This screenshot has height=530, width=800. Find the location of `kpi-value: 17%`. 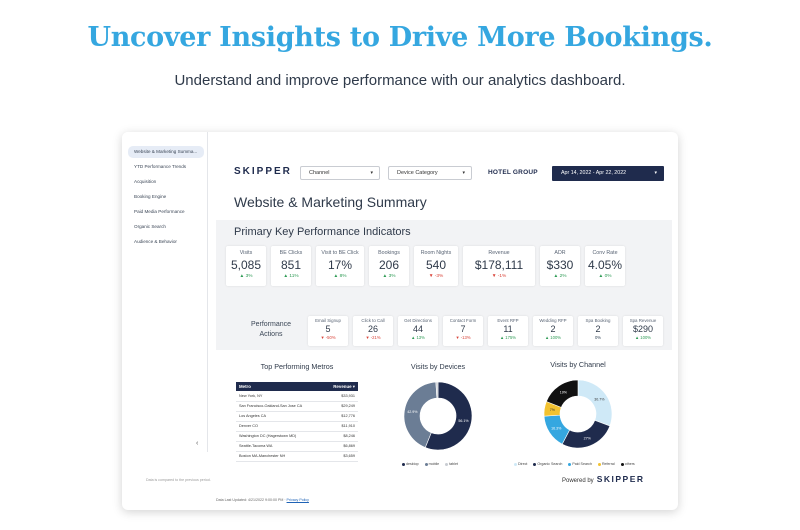

kpi-value: 17% is located at coordinates (340, 265).